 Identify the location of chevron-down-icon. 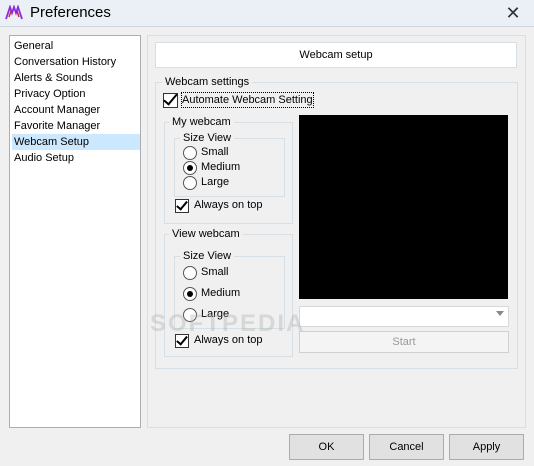
(500, 313).